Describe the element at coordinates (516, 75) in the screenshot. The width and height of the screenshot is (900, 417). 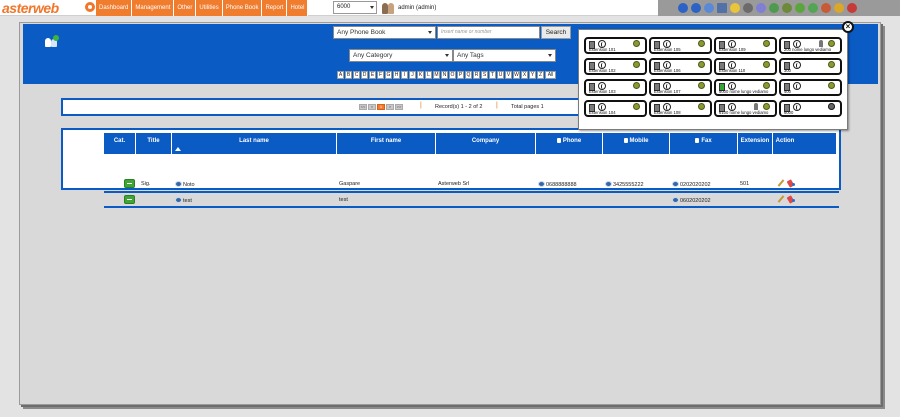
I see `letter-w: W` at that location.